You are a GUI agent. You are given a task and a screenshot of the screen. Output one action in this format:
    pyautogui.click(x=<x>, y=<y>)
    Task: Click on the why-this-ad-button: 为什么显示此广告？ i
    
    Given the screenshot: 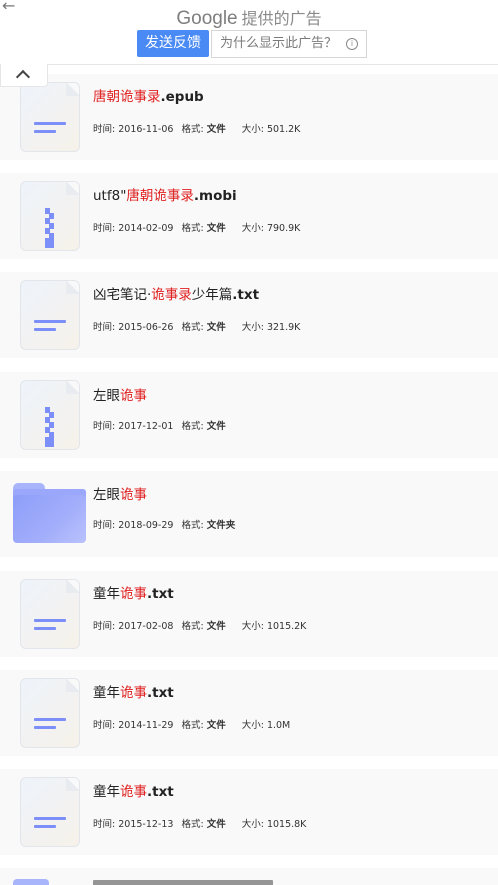 What is the action you would take?
    pyautogui.click(x=289, y=44)
    